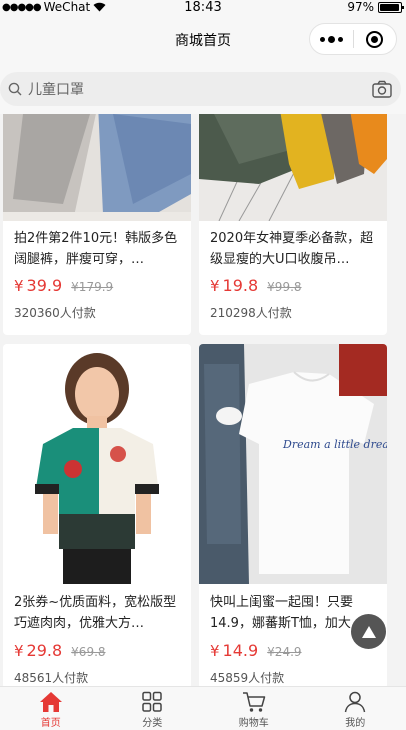  I want to click on battery-icon, so click(391, 7).